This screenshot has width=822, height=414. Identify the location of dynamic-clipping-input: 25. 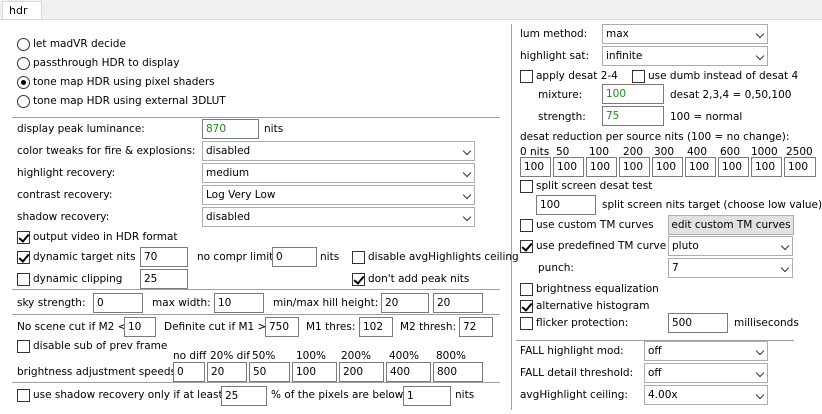
(164, 279).